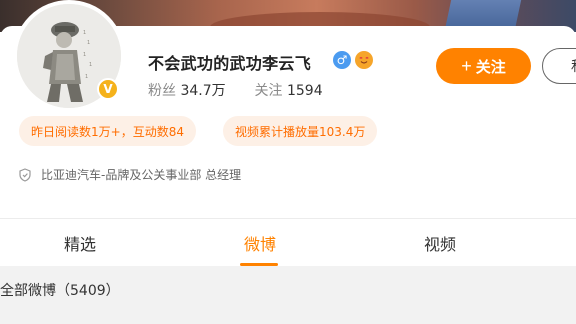  I want to click on follow-button: + 关注, so click(483, 66).